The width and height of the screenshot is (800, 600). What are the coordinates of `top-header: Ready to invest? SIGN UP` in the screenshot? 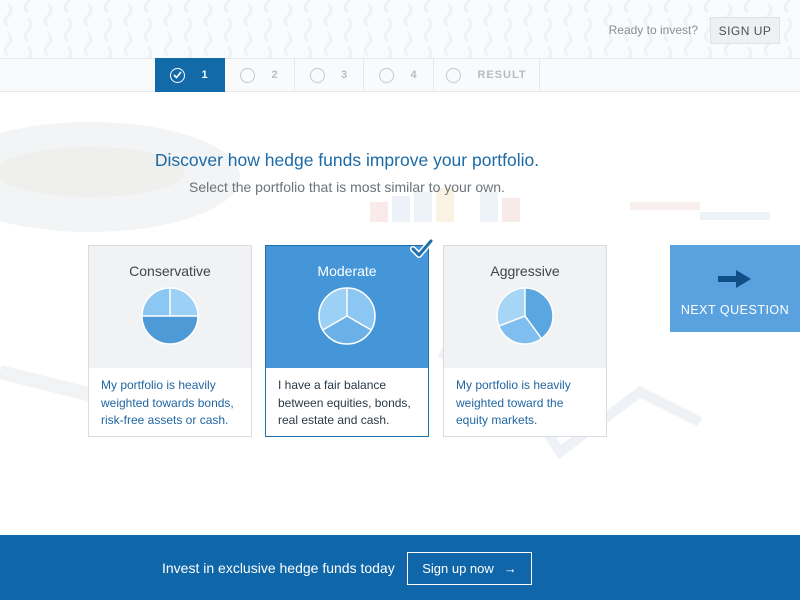 It's located at (400, 29).